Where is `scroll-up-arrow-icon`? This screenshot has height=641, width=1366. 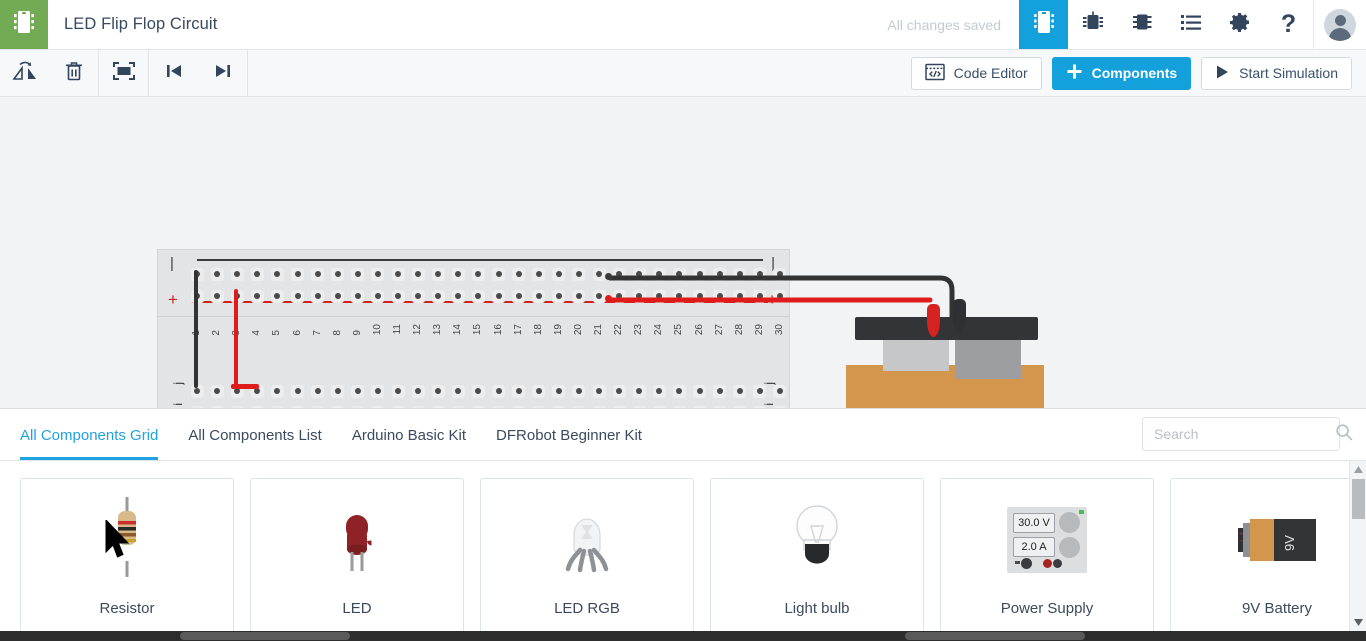
scroll-up-arrow-icon is located at coordinates (1358, 469).